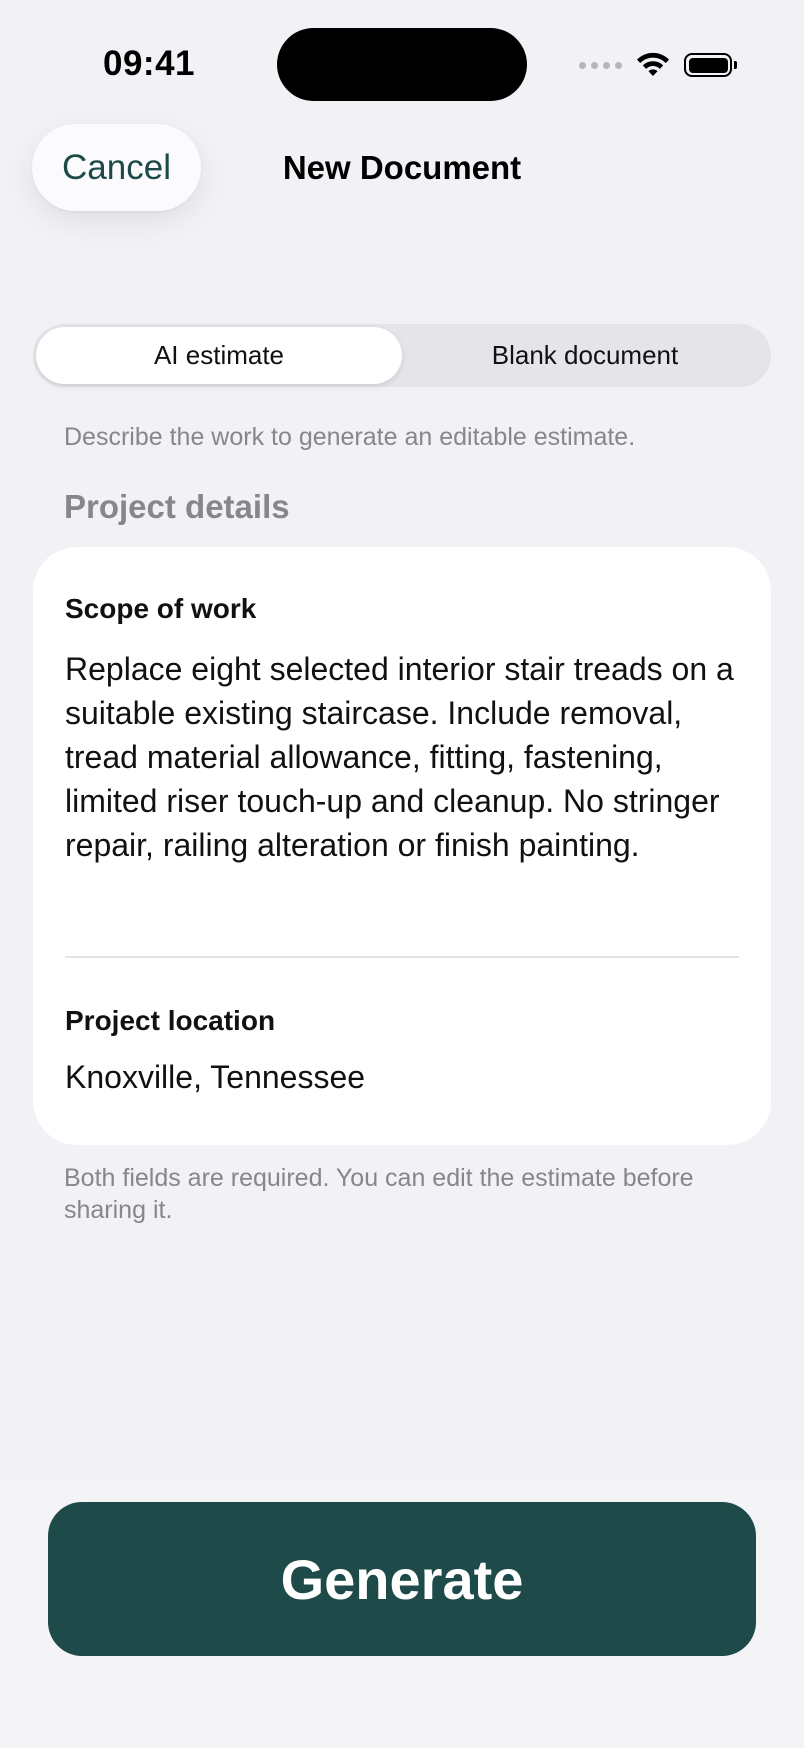 Image resolution: width=804 pixels, height=1748 pixels. What do you see at coordinates (585, 355) in the screenshot?
I see `segment-blank-document: Blank document` at bounding box center [585, 355].